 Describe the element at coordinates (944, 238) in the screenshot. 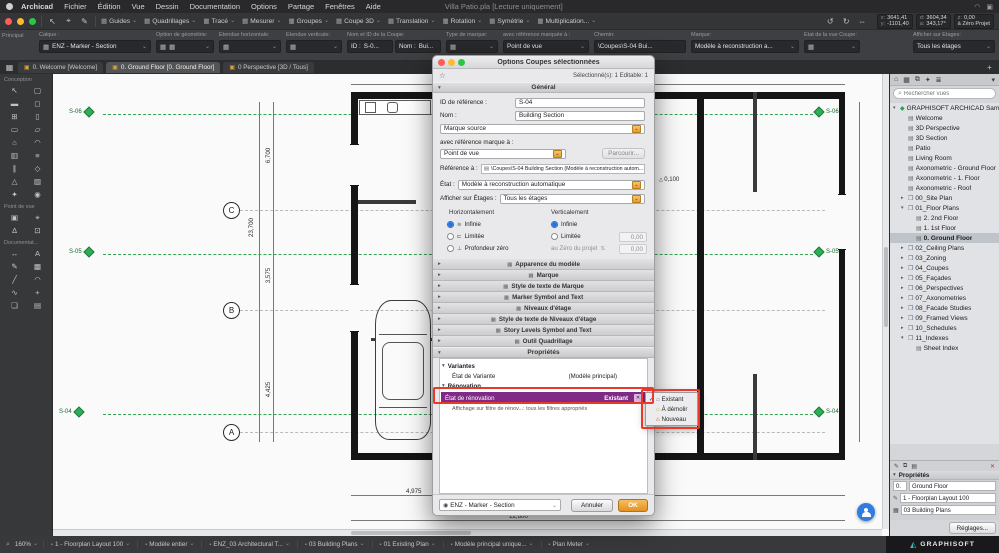

I see `tree-item: 0. Ground Floor` at that location.